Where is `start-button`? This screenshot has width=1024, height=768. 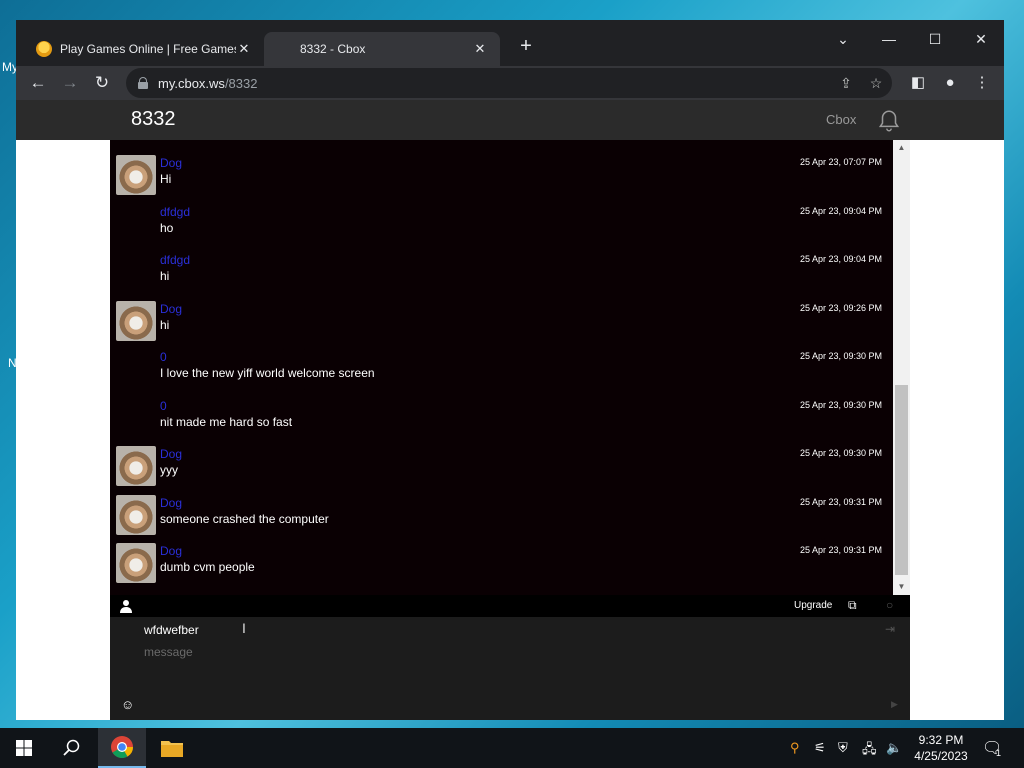
start-button is located at coordinates (24, 748).